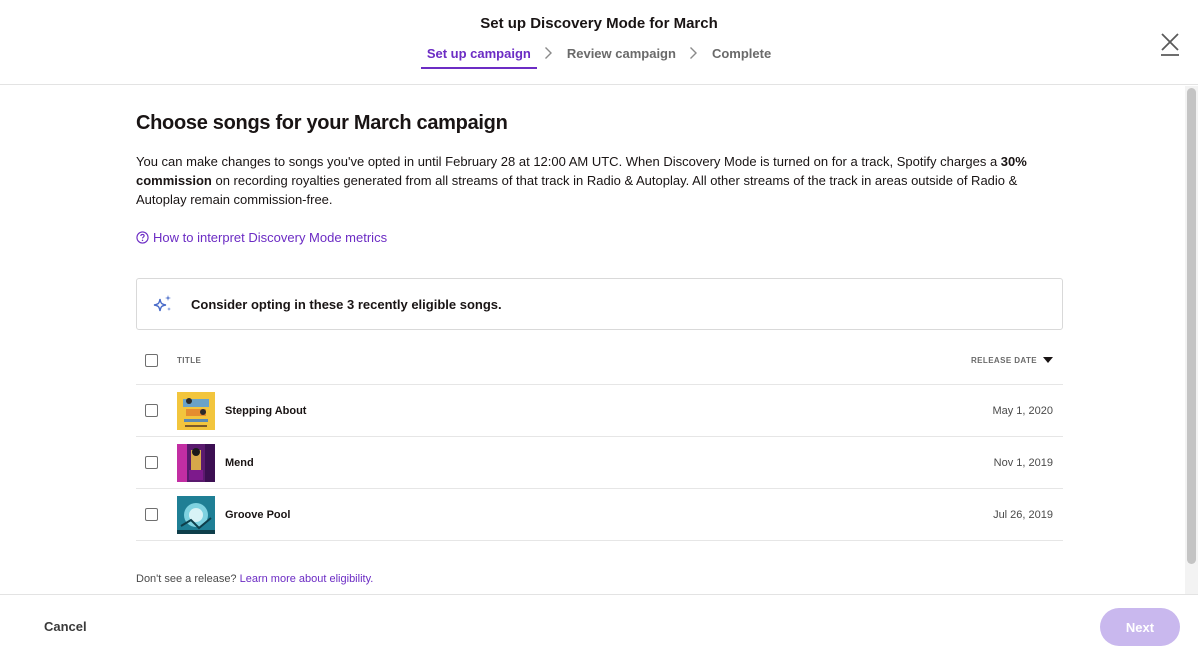  I want to click on step-review-campaign: Review campaign, so click(621, 57).